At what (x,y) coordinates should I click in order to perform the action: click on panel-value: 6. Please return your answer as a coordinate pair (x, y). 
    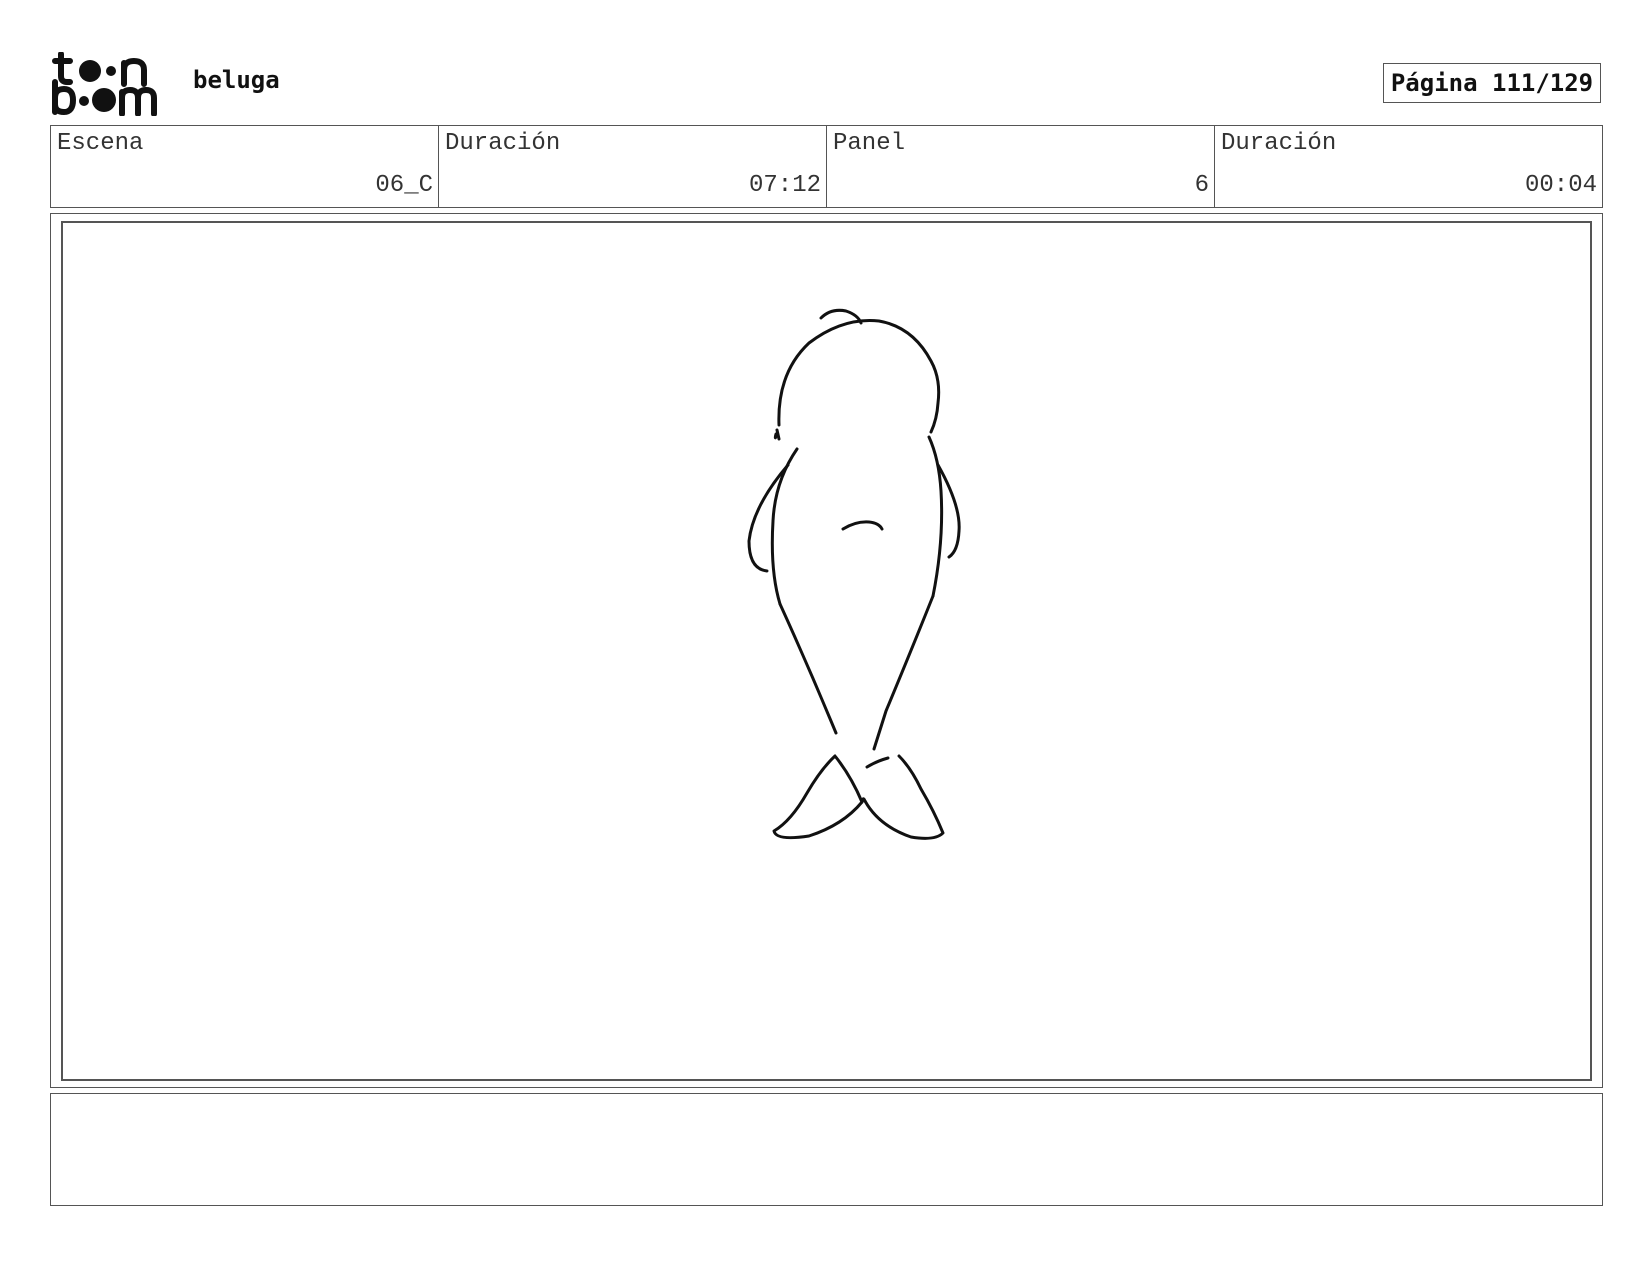
    Looking at the image, I should click on (1201, 185).